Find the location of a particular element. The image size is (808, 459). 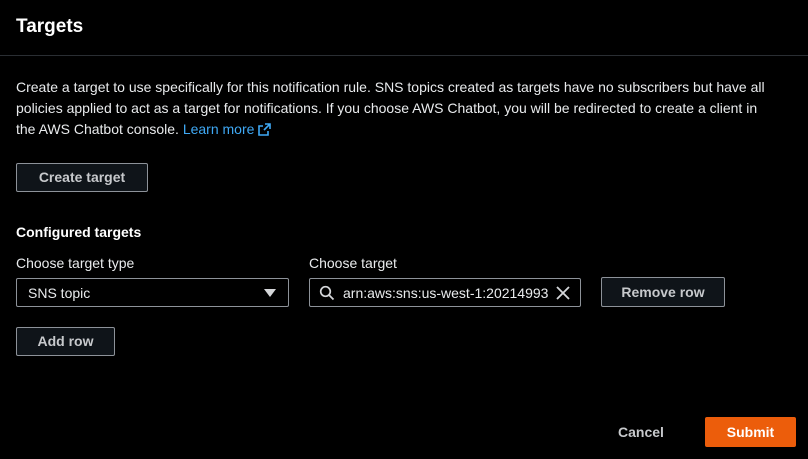

target-type-label: Choose target type is located at coordinates (75, 263).